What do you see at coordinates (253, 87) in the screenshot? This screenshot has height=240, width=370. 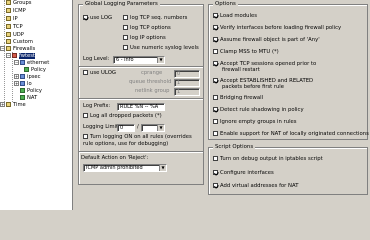 I see `accept-established-label-2: packets before first rule` at bounding box center [253, 87].